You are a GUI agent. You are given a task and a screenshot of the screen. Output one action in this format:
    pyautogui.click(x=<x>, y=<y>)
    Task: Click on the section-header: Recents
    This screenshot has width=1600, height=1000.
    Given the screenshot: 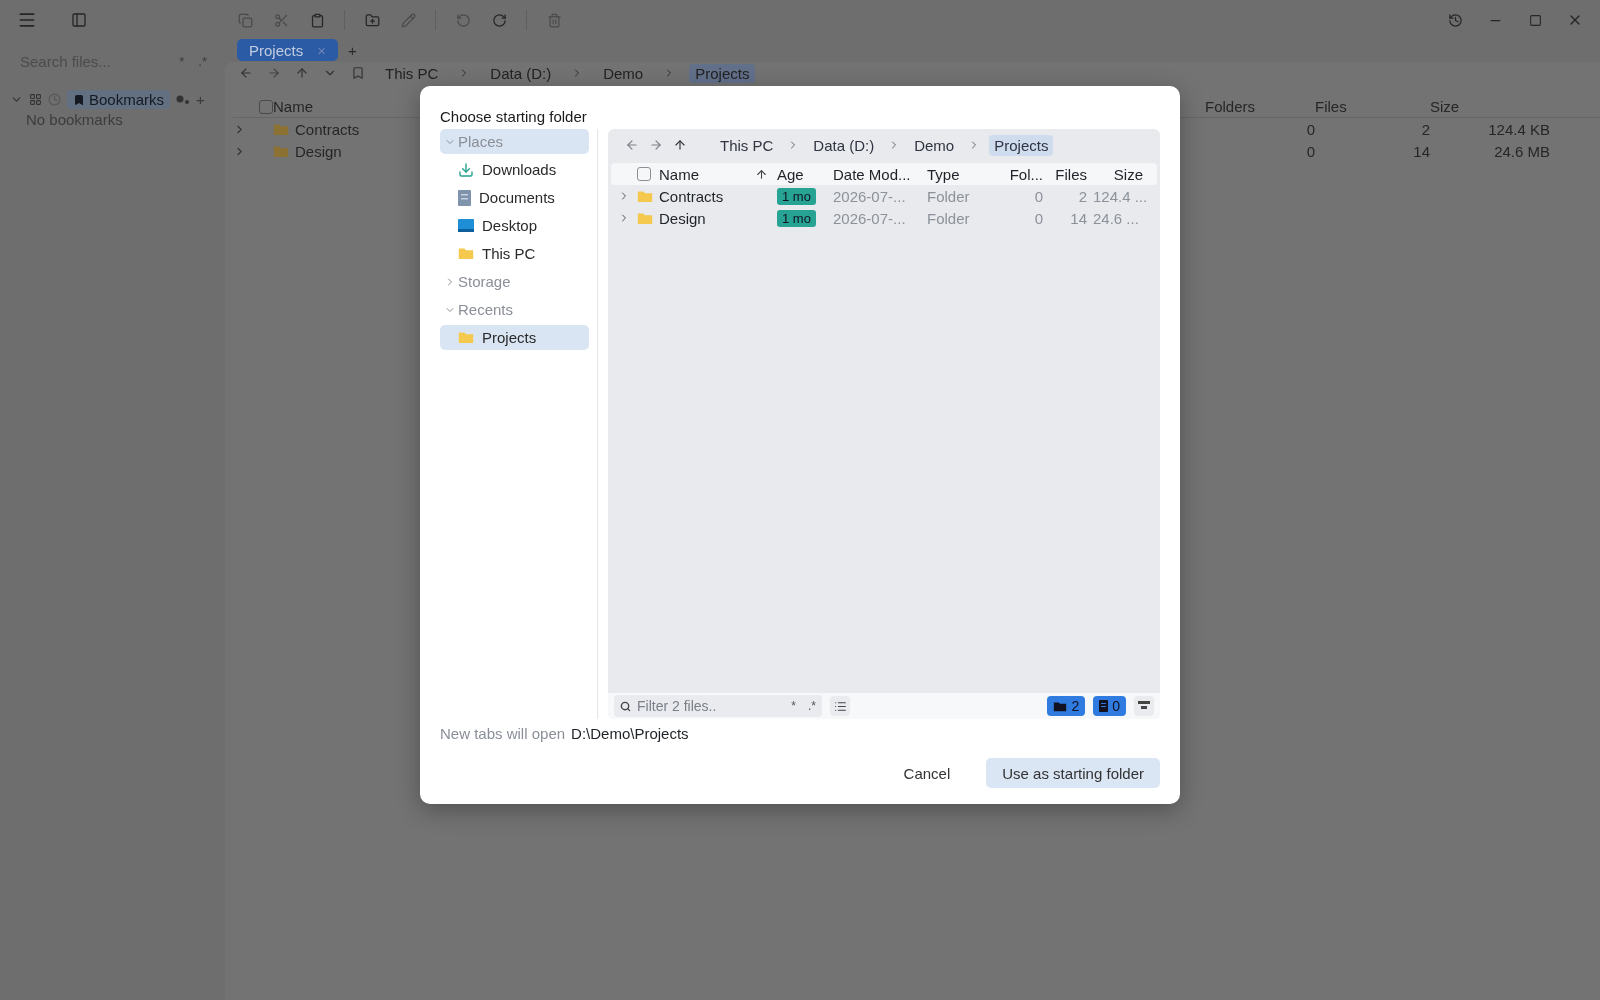 What is the action you would take?
    pyautogui.click(x=514, y=309)
    